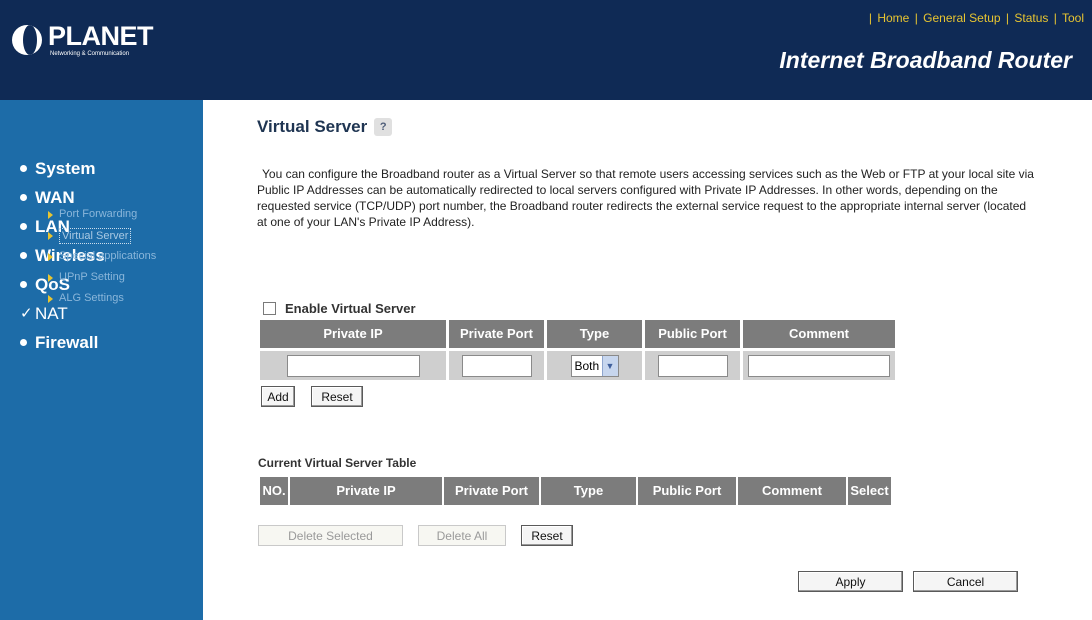 This screenshot has height=620, width=1092. I want to click on reset-table-button: Reset, so click(547, 535).